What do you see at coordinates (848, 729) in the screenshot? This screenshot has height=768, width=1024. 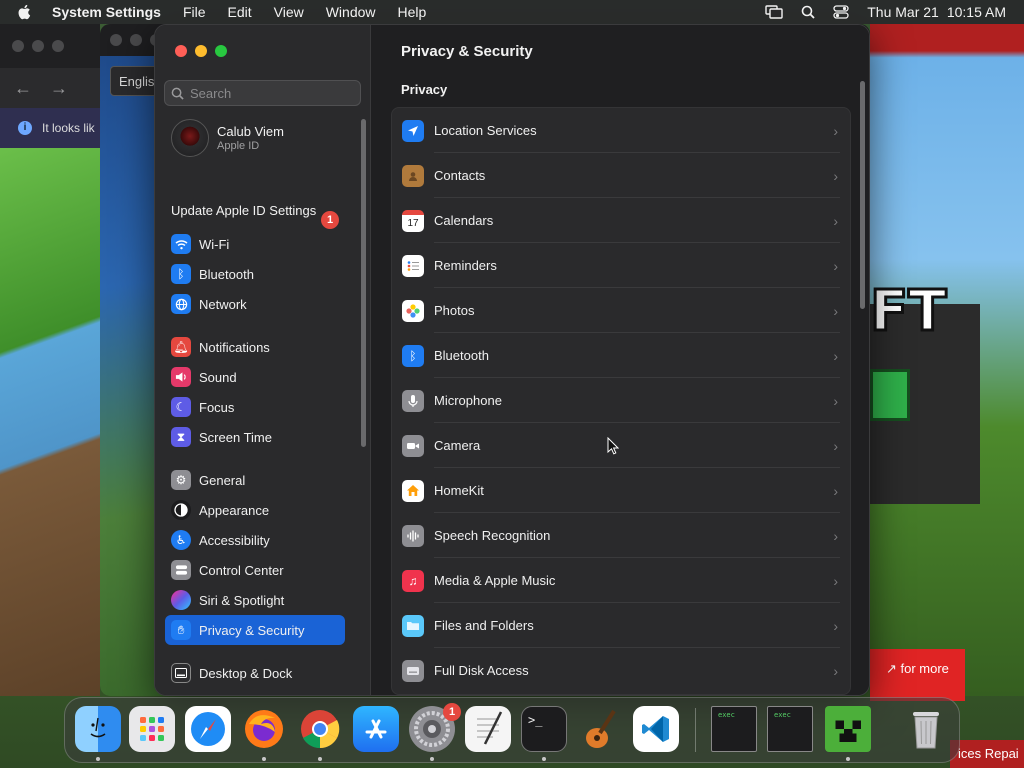 I see `minecraft-icon` at bounding box center [848, 729].